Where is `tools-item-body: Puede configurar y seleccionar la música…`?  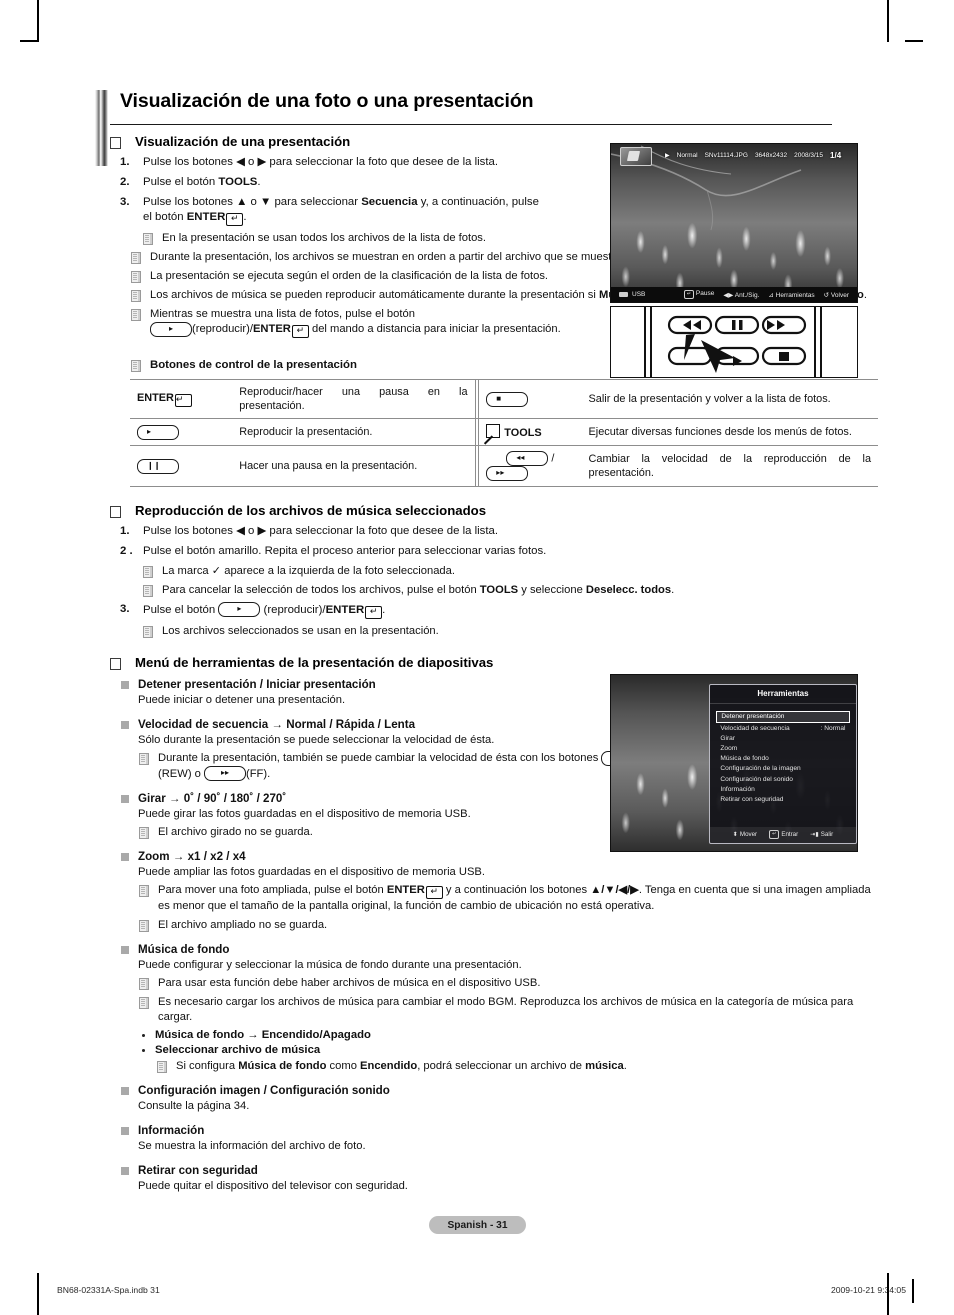
tools-item-body: Puede configurar y seleccionar la música… is located at coordinates (330, 964).